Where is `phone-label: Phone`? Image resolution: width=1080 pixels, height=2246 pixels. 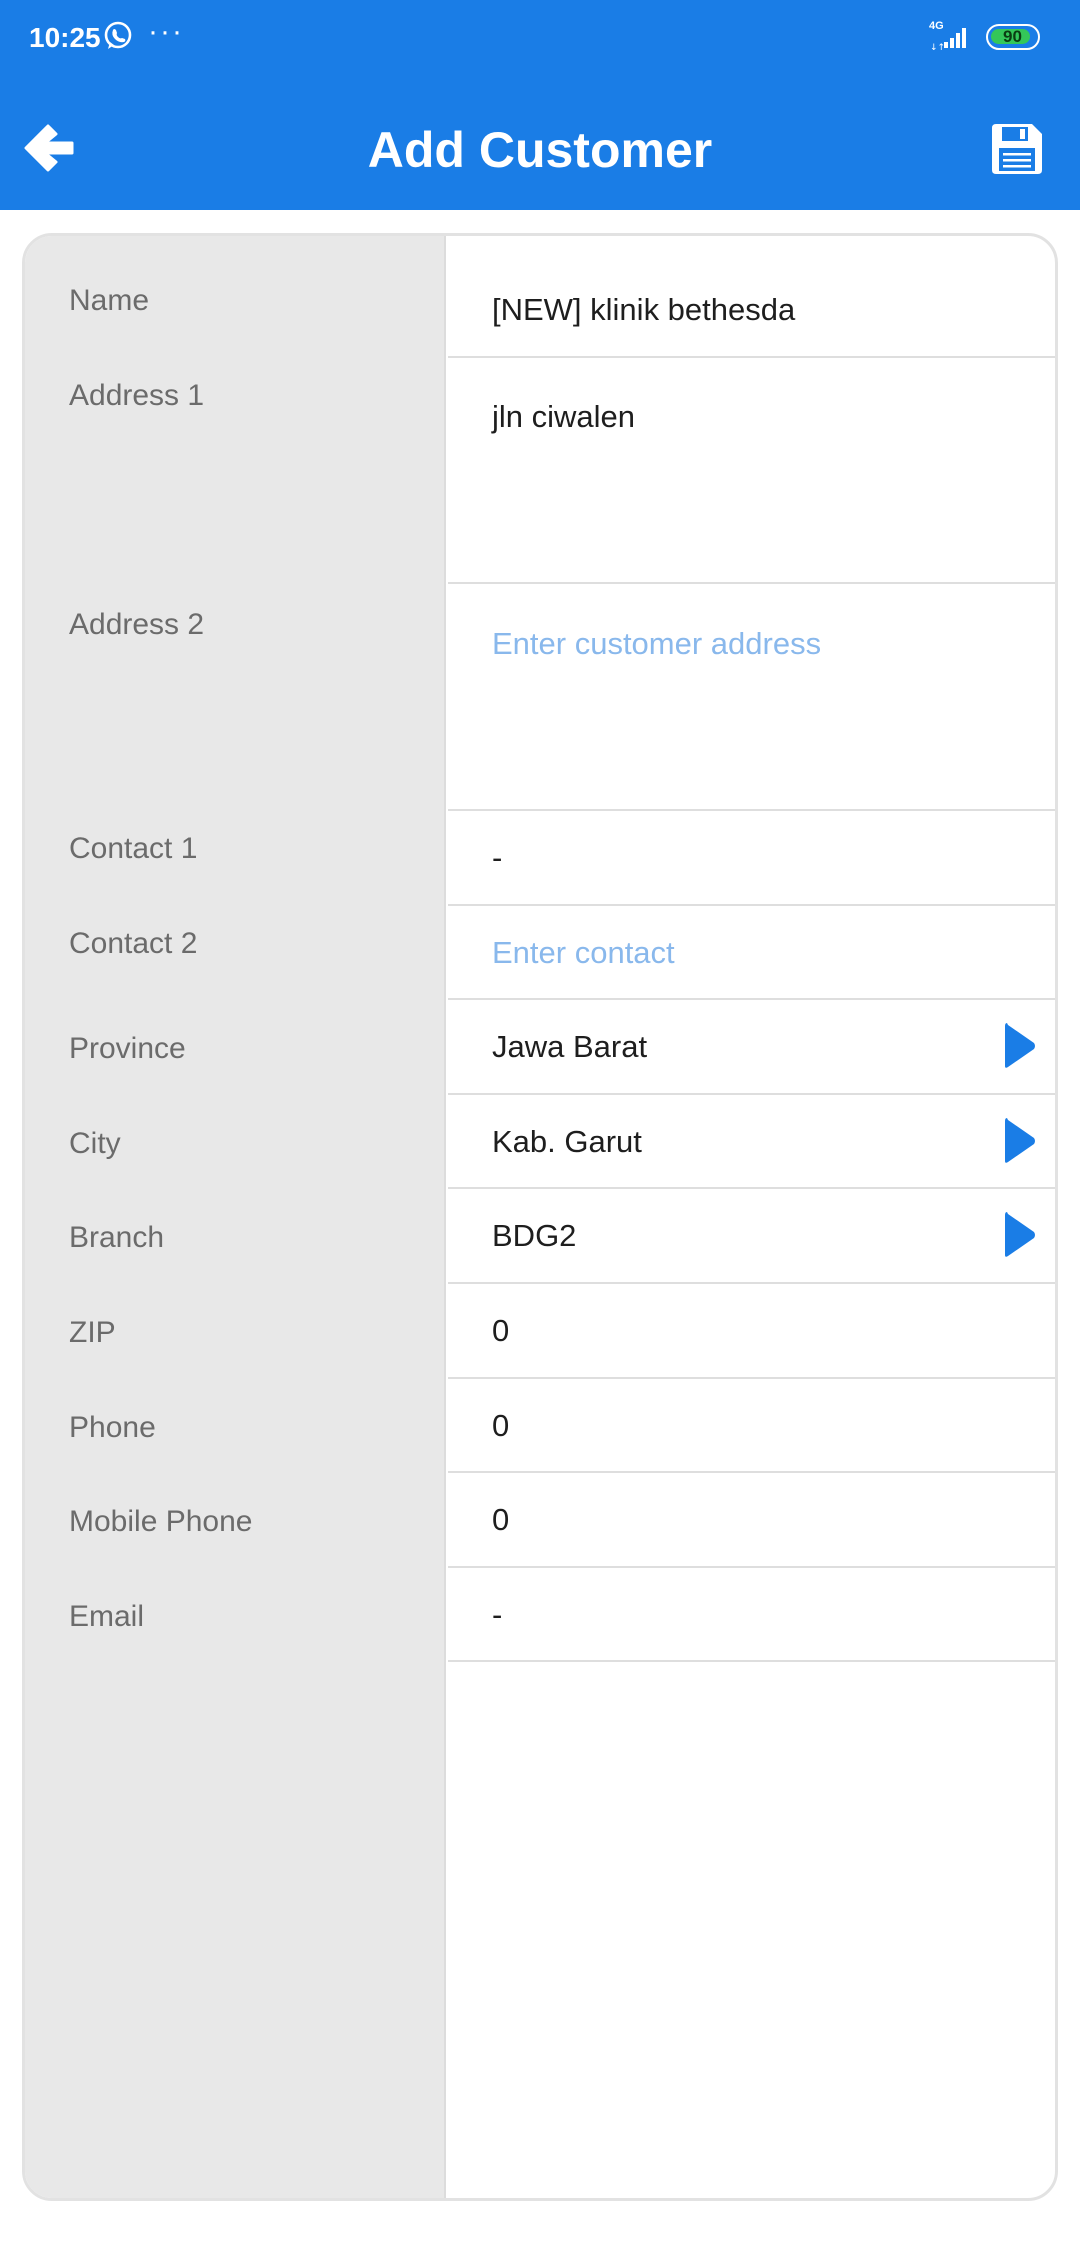
phone-label: Phone is located at coordinates (112, 1427).